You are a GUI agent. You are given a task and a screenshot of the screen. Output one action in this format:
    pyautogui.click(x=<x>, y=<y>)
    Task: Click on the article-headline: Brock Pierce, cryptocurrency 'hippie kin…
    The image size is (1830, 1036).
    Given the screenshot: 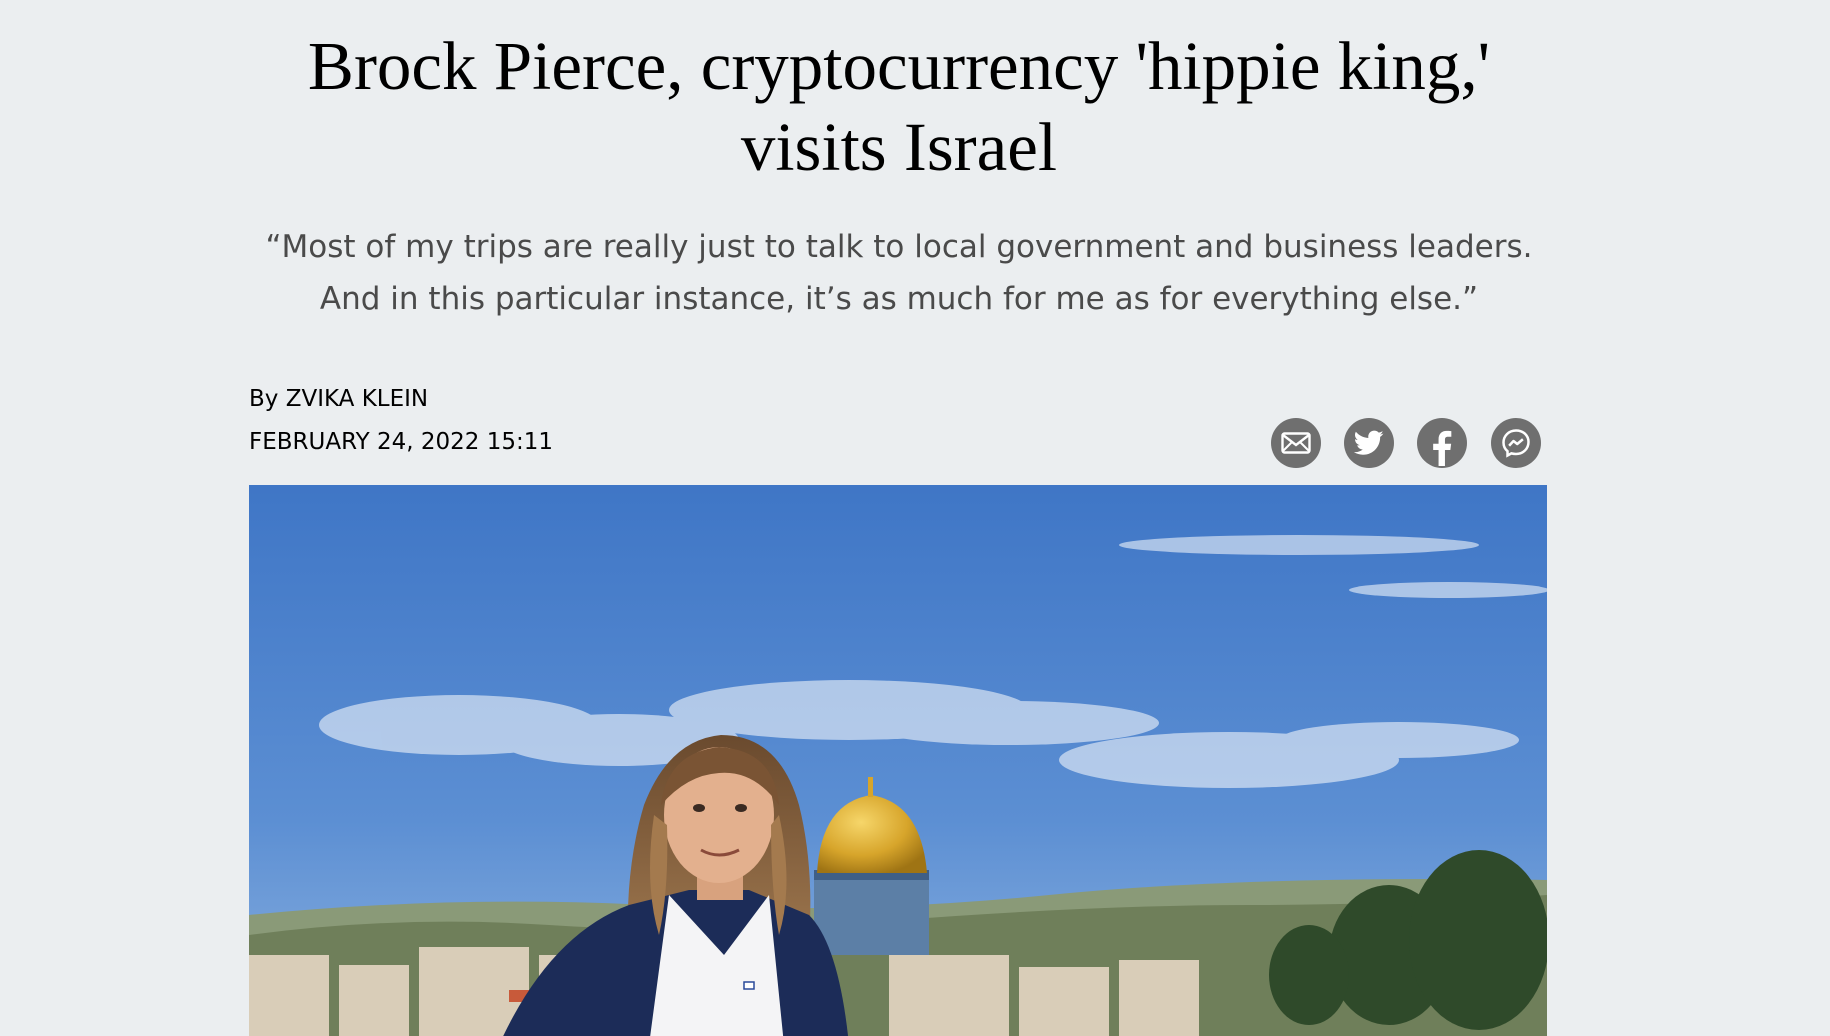 What is the action you would take?
    pyautogui.click(x=899, y=106)
    